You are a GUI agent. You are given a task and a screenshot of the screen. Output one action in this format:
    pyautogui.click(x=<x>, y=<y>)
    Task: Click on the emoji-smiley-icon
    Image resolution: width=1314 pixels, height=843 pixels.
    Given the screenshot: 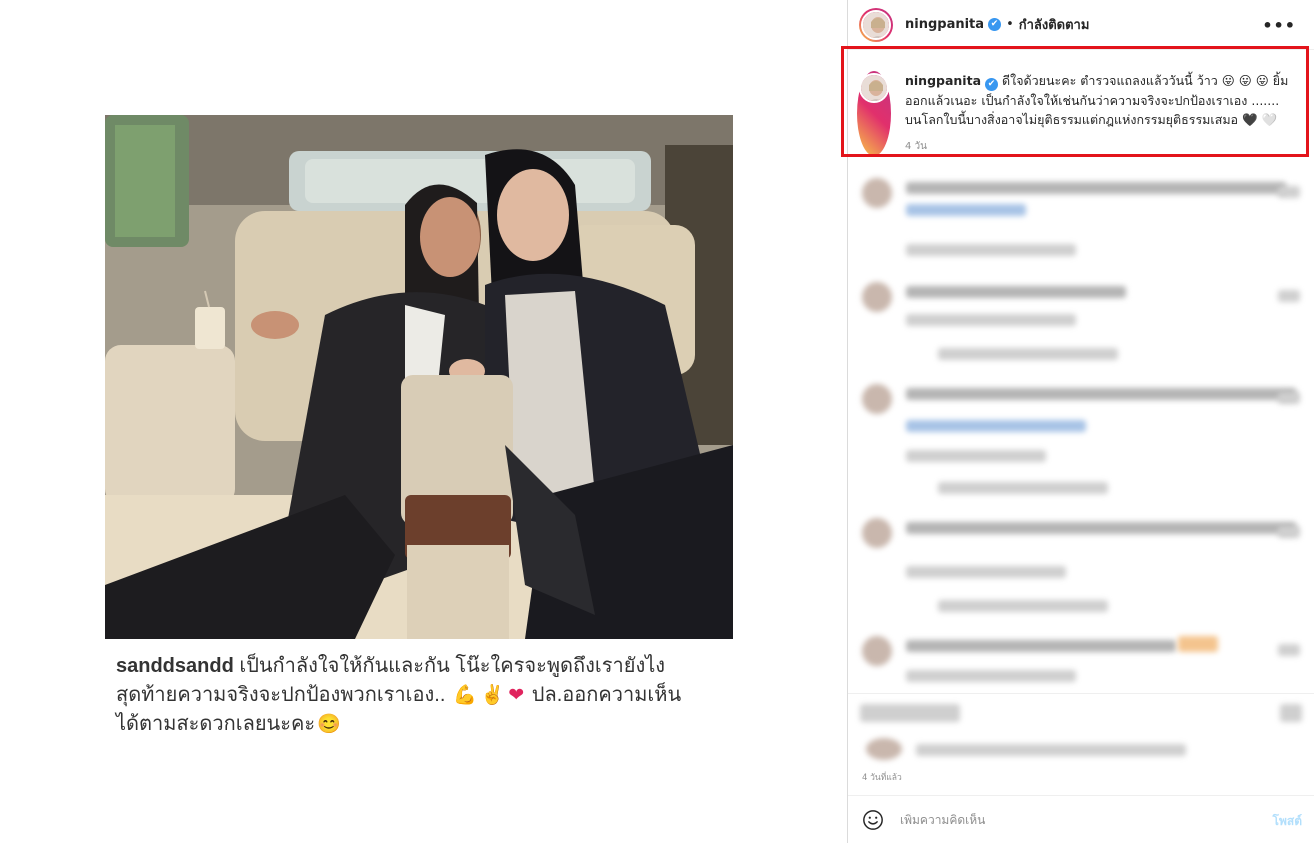 What is the action you would take?
    pyautogui.click(x=873, y=820)
    